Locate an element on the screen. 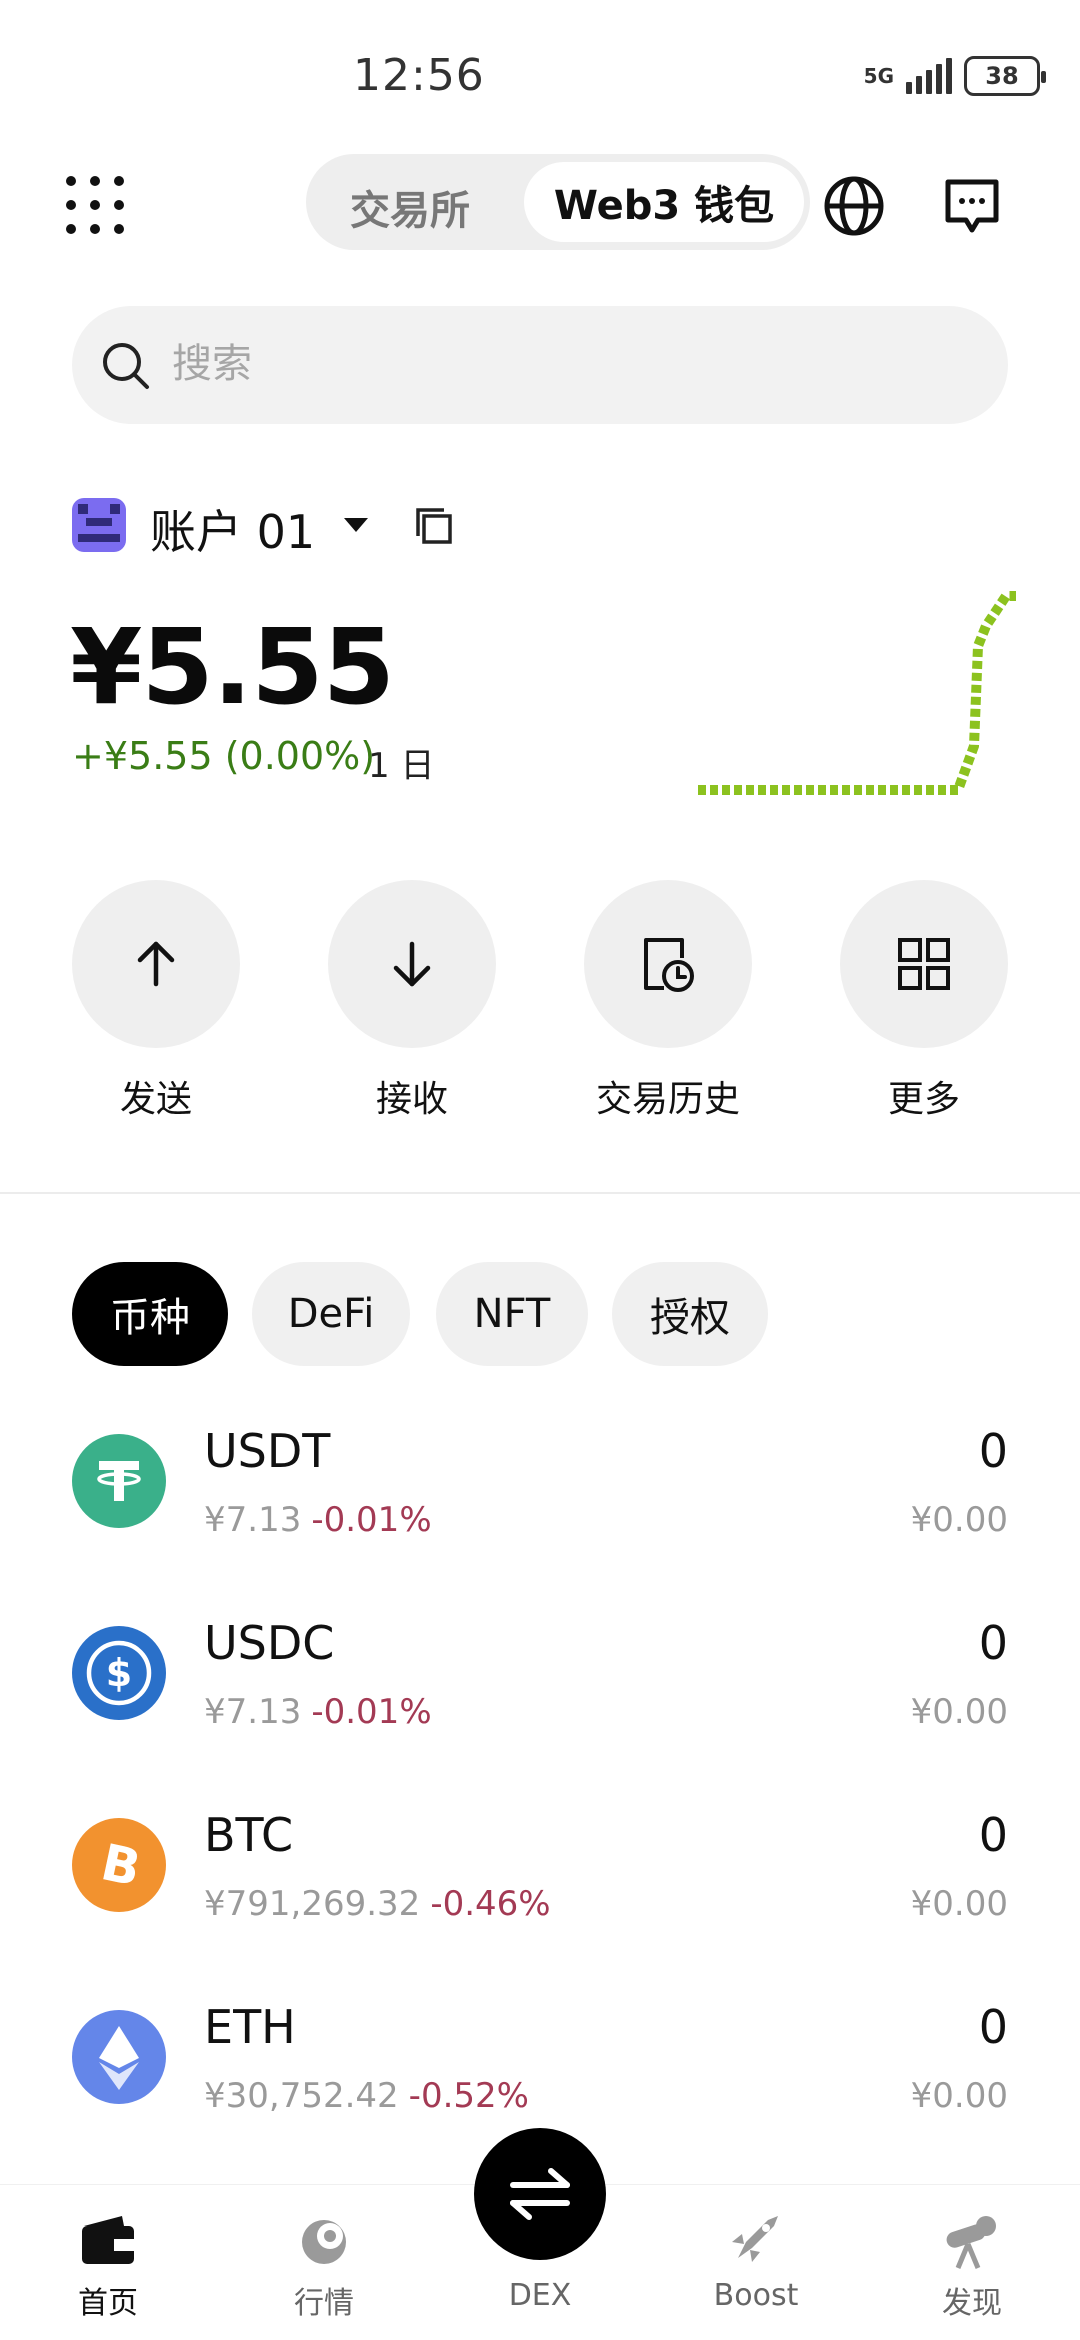 The image size is (1080, 2340). battery-icon: 38 is located at coordinates (1005, 76).